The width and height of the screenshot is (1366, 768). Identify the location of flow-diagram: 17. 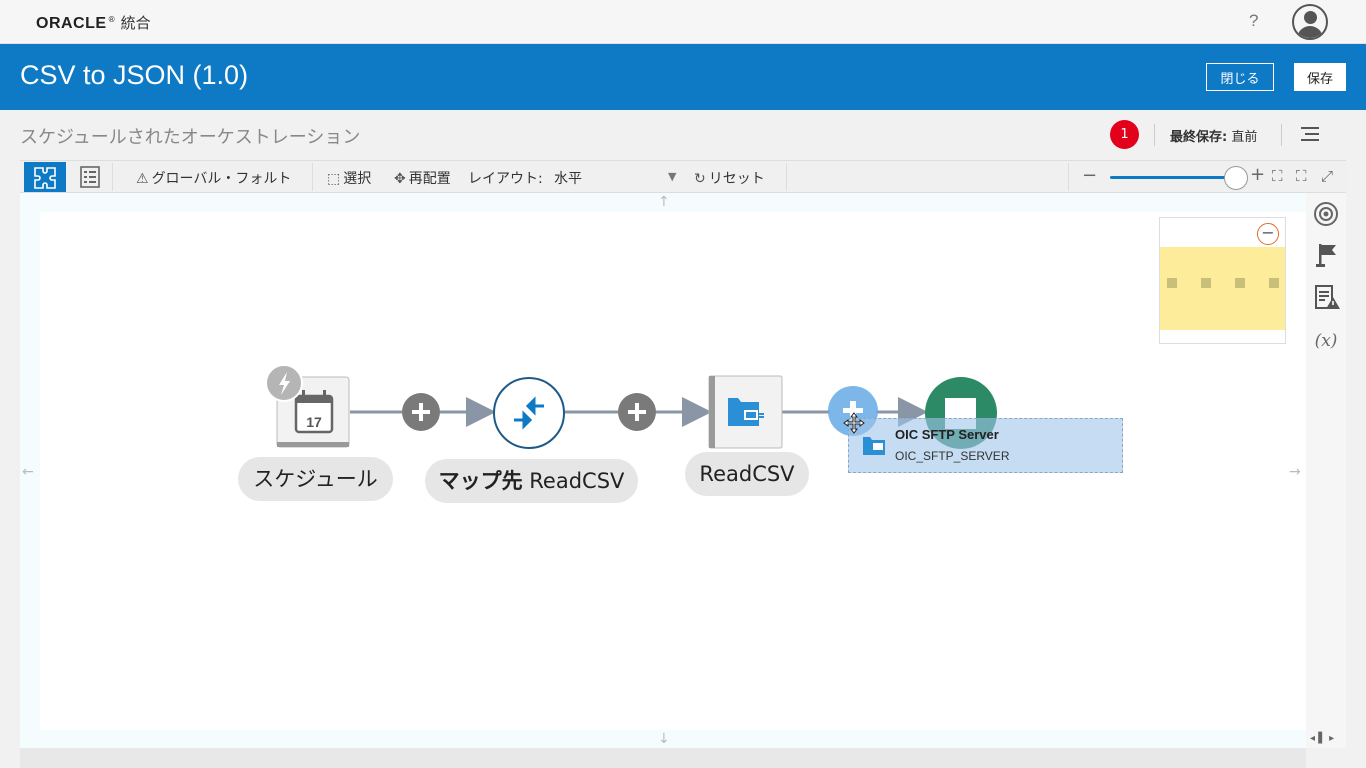
(631, 406).